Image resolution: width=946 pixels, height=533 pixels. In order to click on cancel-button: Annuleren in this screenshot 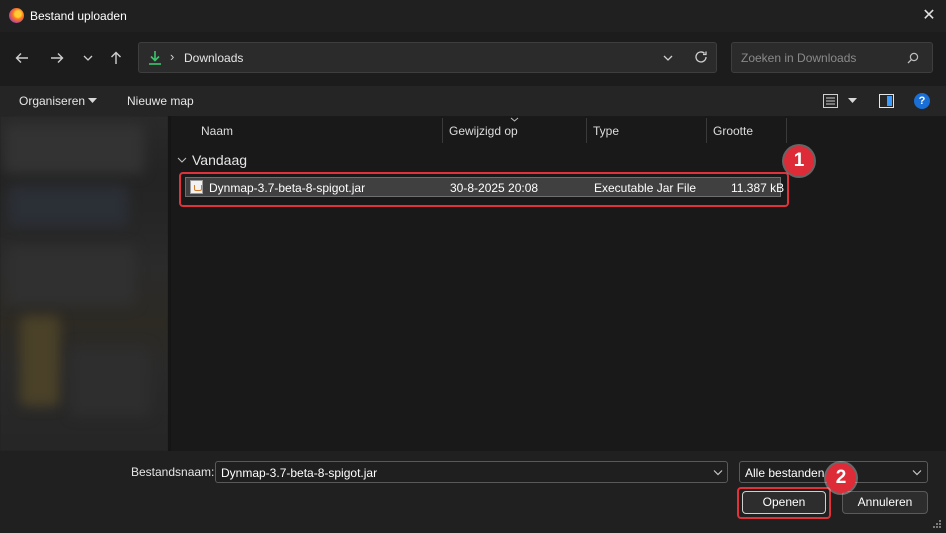, I will do `click(885, 502)`.